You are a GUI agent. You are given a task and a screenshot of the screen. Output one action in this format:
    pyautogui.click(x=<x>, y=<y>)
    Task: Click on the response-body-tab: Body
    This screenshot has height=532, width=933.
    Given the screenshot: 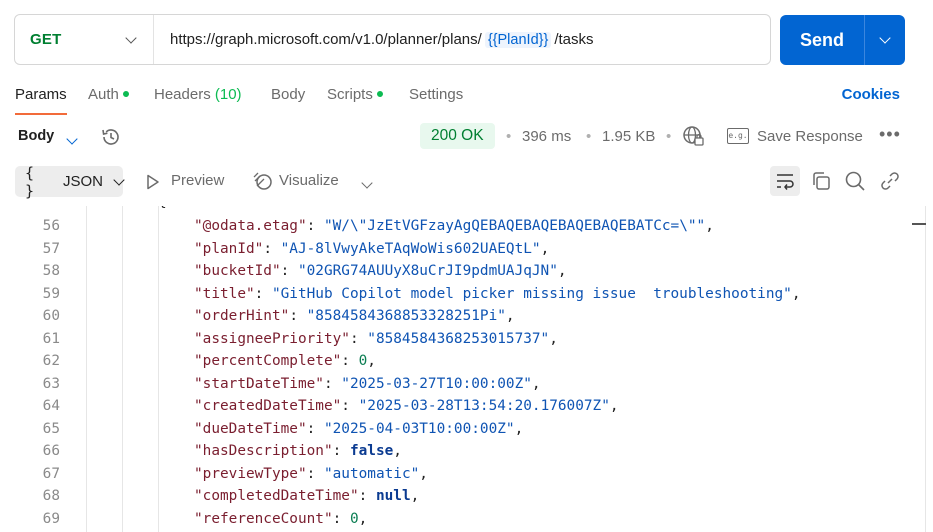 What is the action you would take?
    pyautogui.click(x=36, y=136)
    